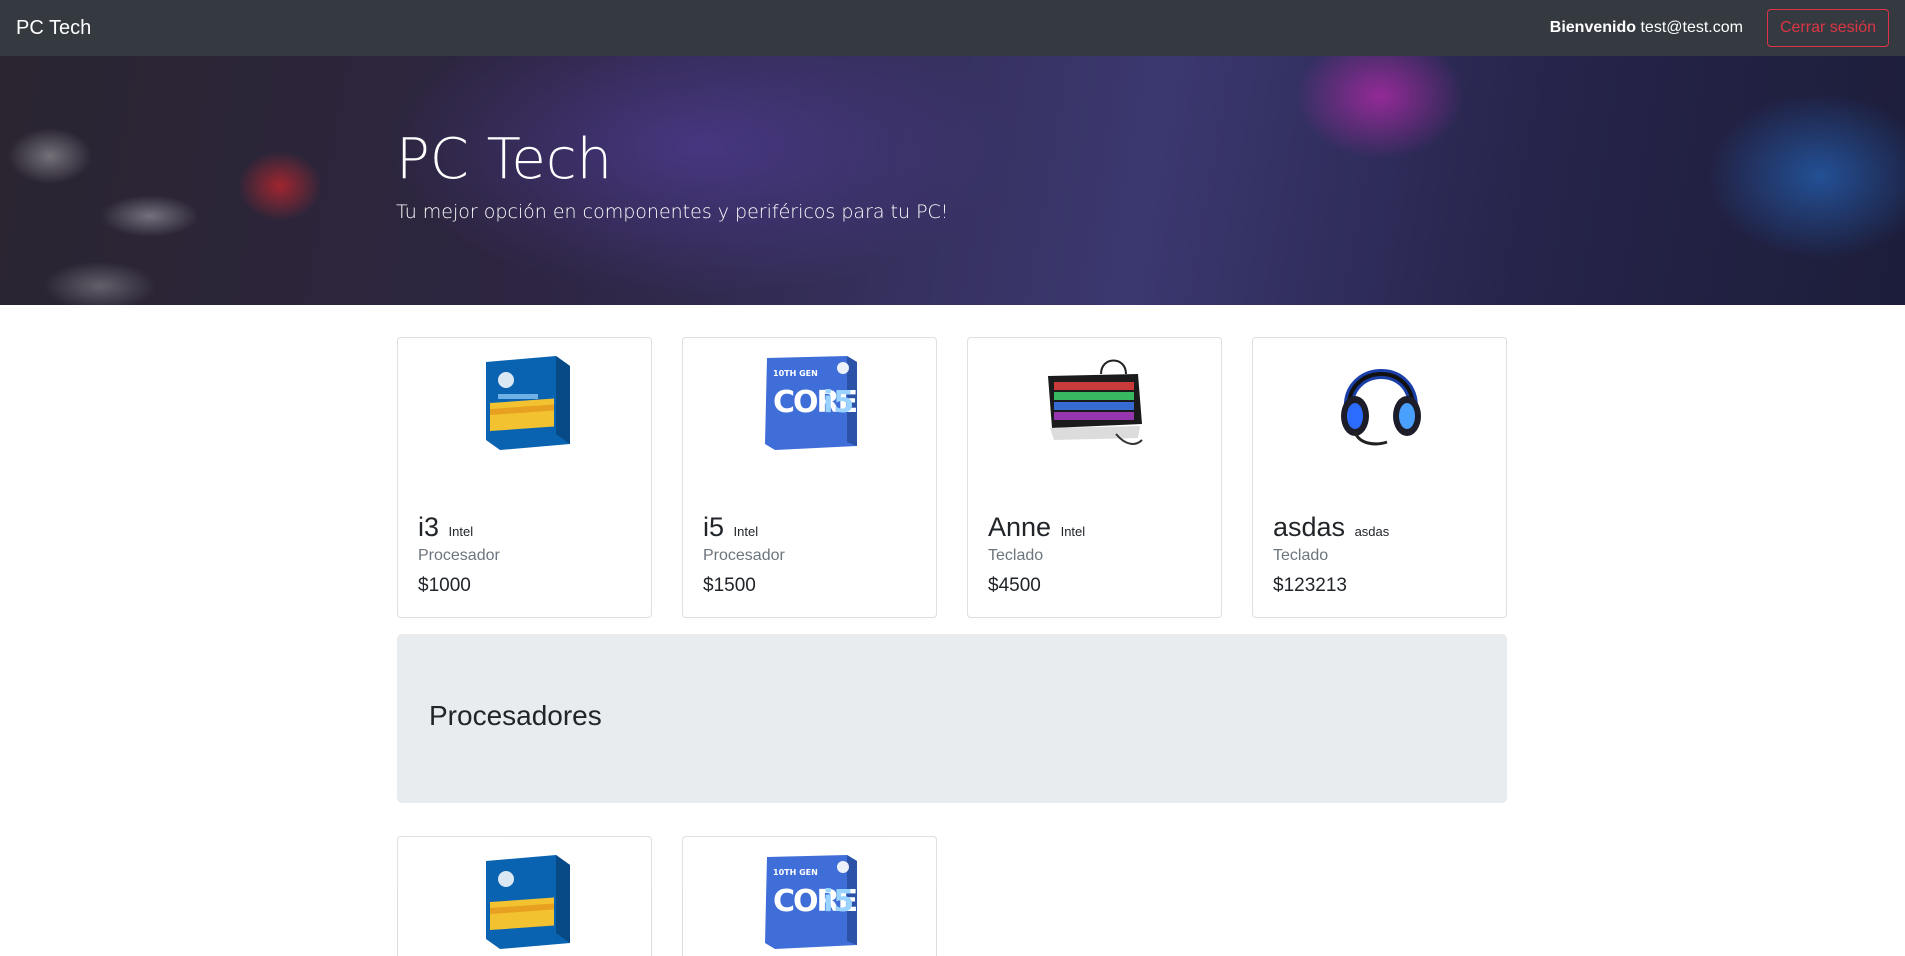  I want to click on product-card: Anne Intel Teclado $4500, so click(1094, 477).